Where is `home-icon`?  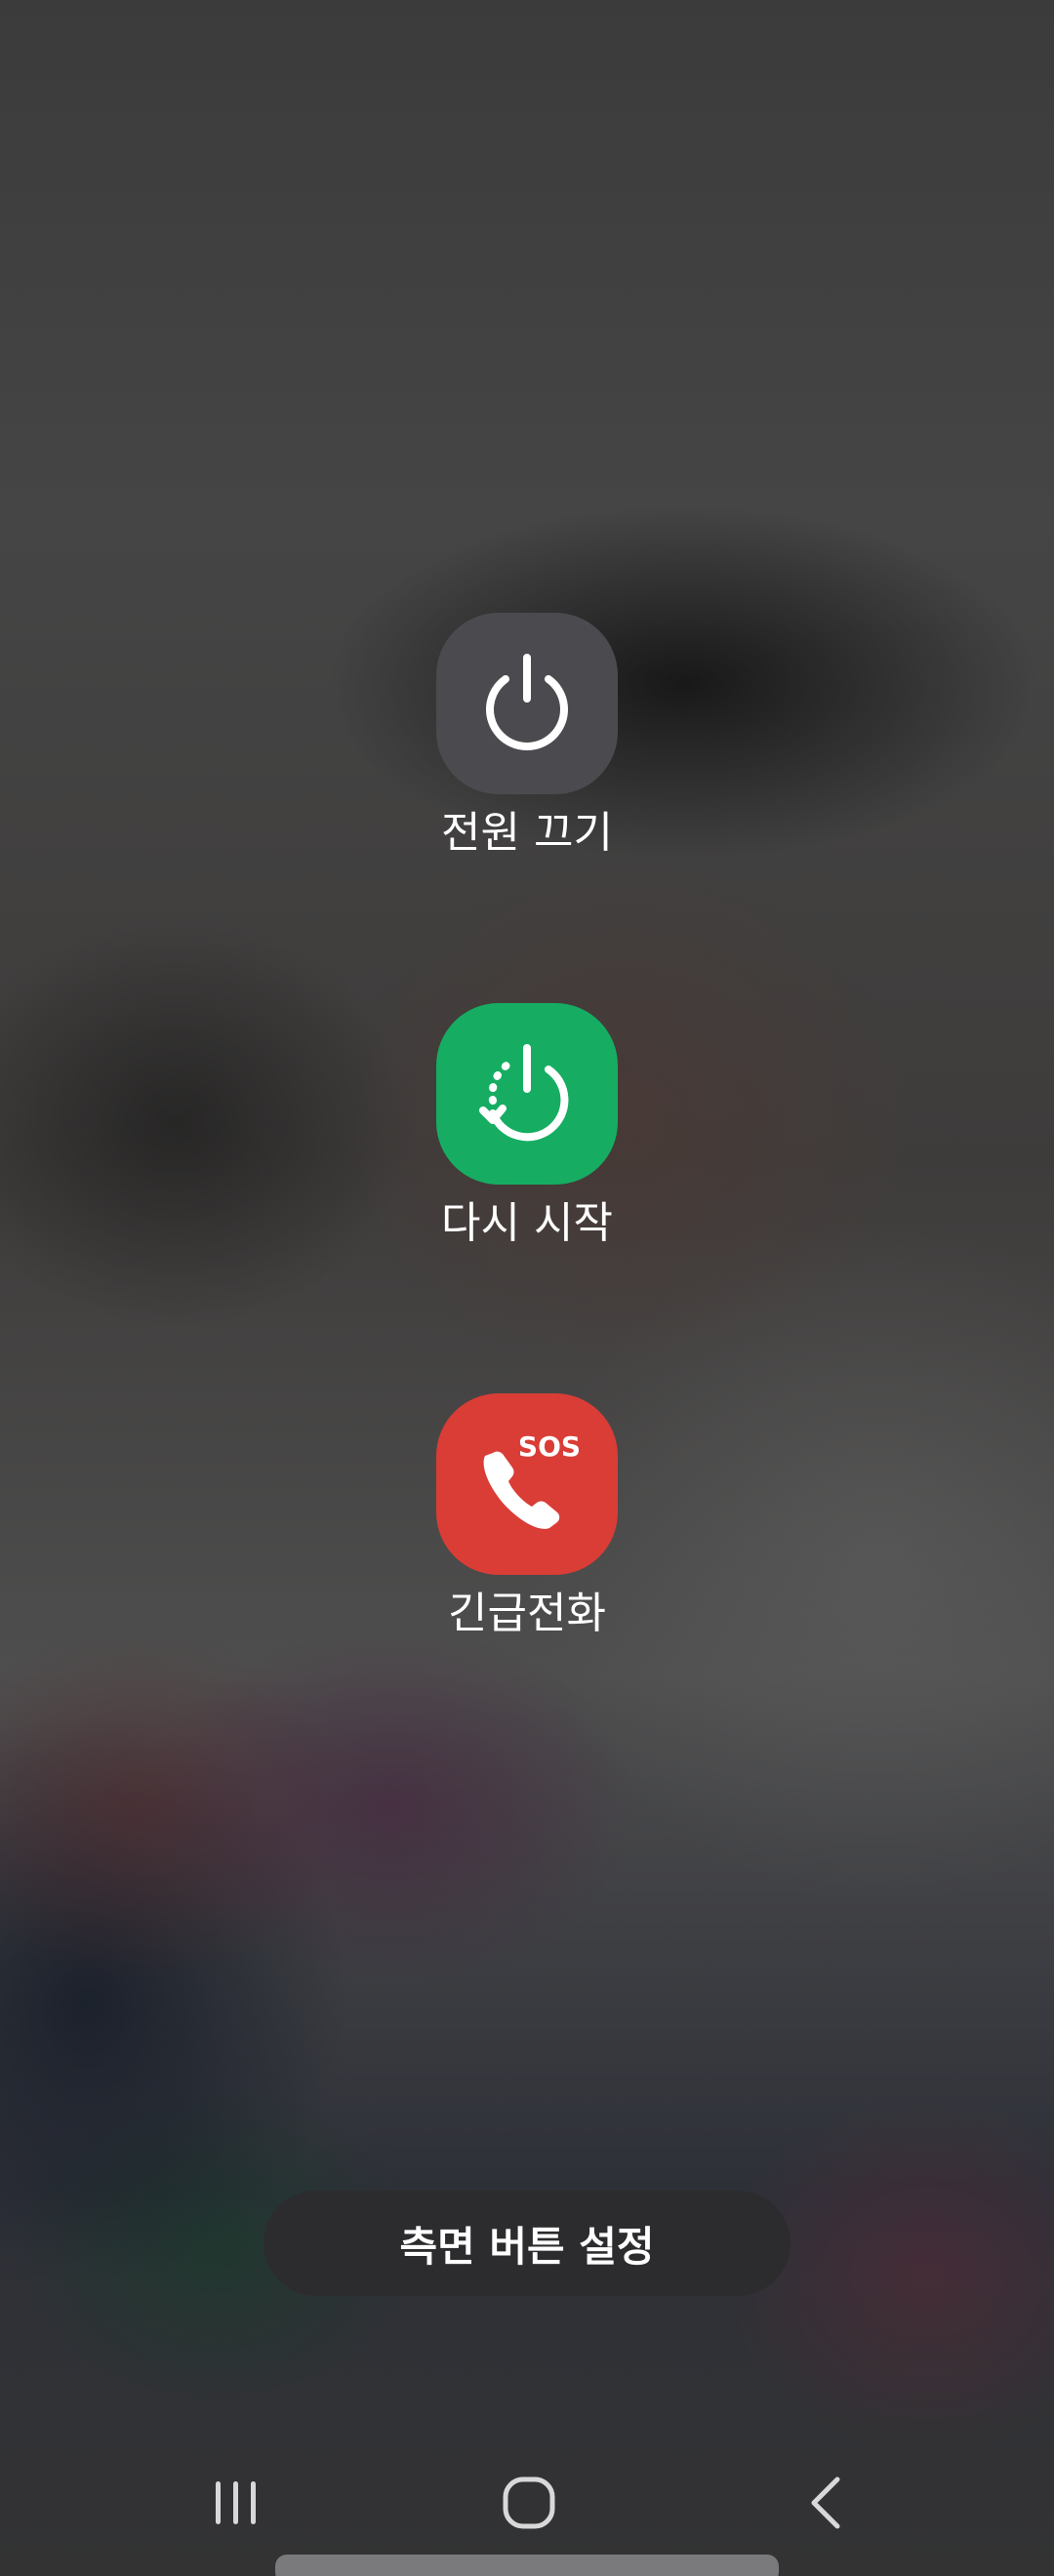
home-icon is located at coordinates (529, 2502).